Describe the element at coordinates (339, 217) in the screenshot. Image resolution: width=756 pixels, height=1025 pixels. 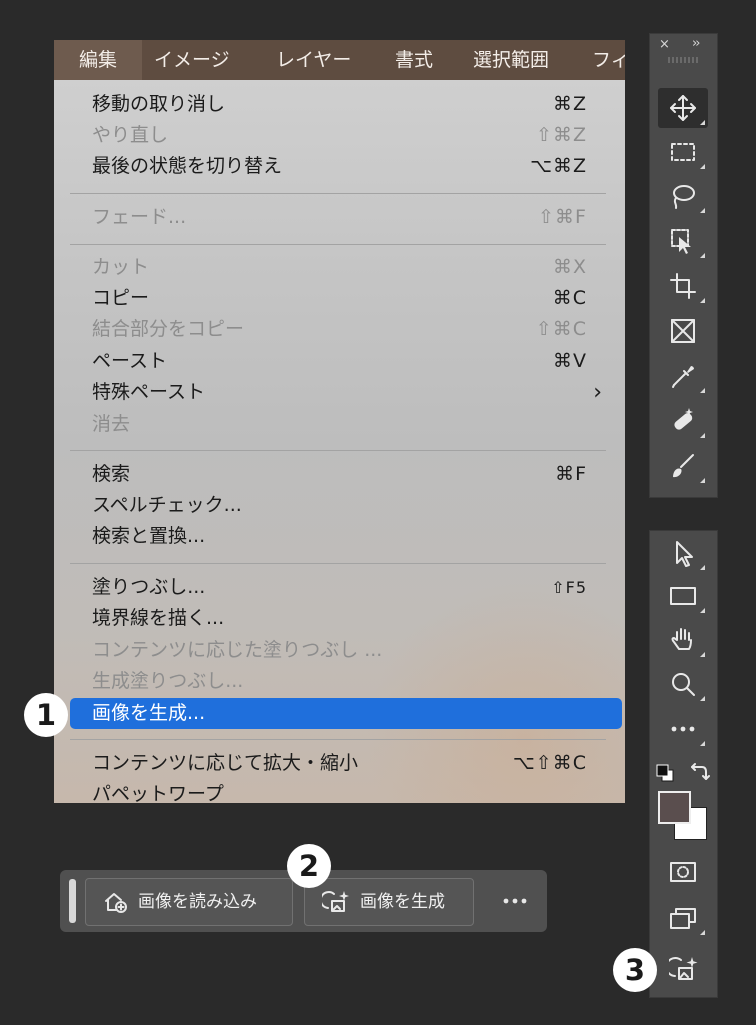
I see `menu-item-fade: フェード... ⇧⌘F` at that location.